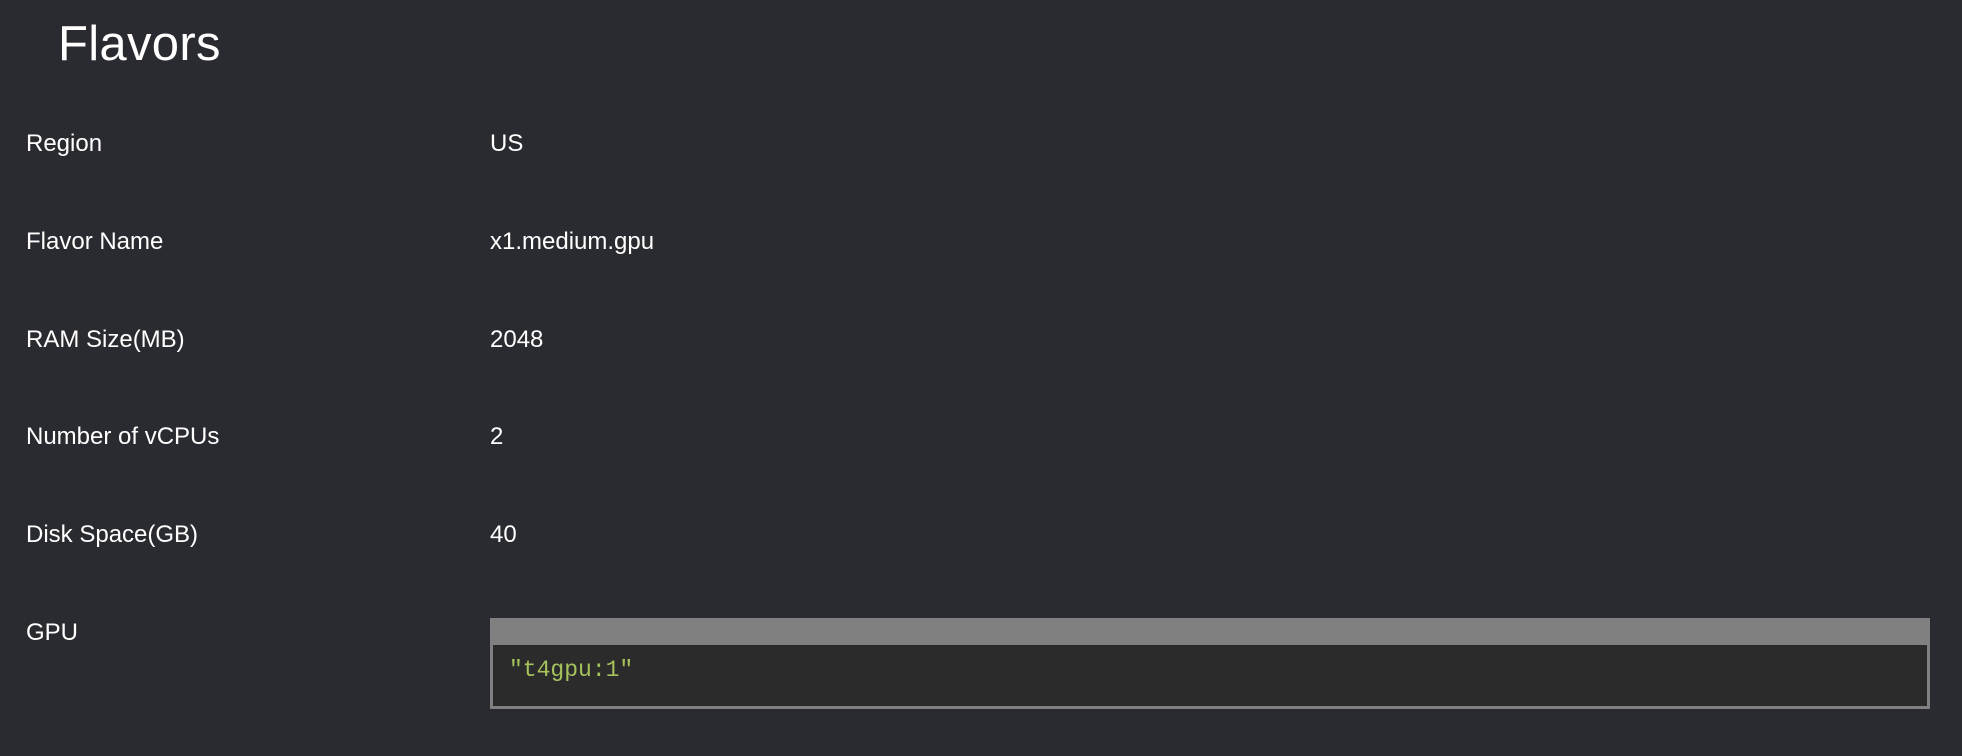 The image size is (1962, 756). Describe the element at coordinates (981, 242) in the screenshot. I see `detail-row-flavor-name: Flavor Name x1.medium.gpu` at that location.